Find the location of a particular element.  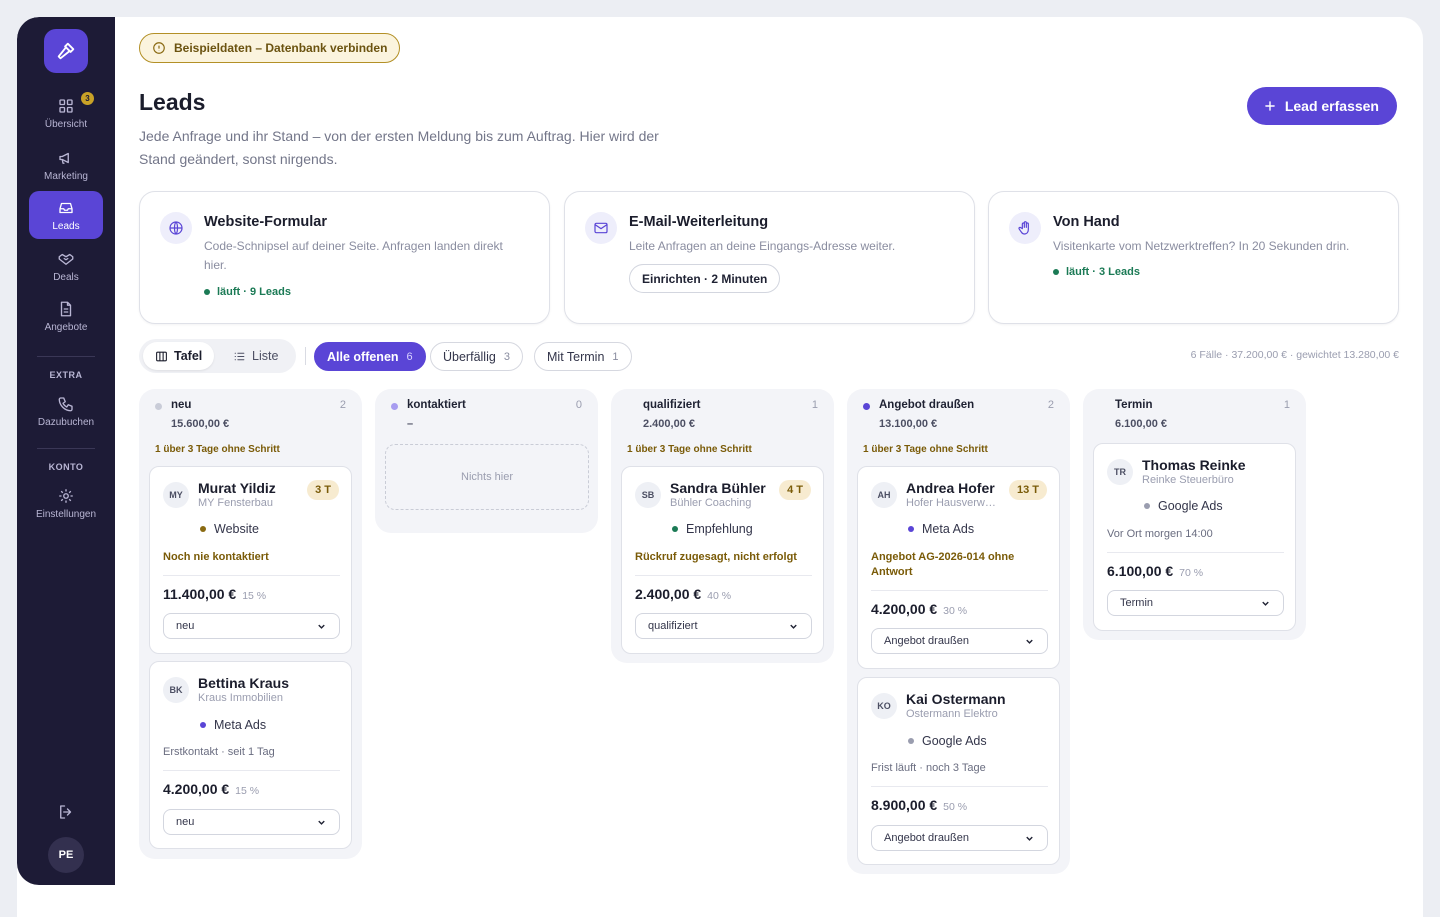

filter-label: Alle offenen is located at coordinates (363, 356).